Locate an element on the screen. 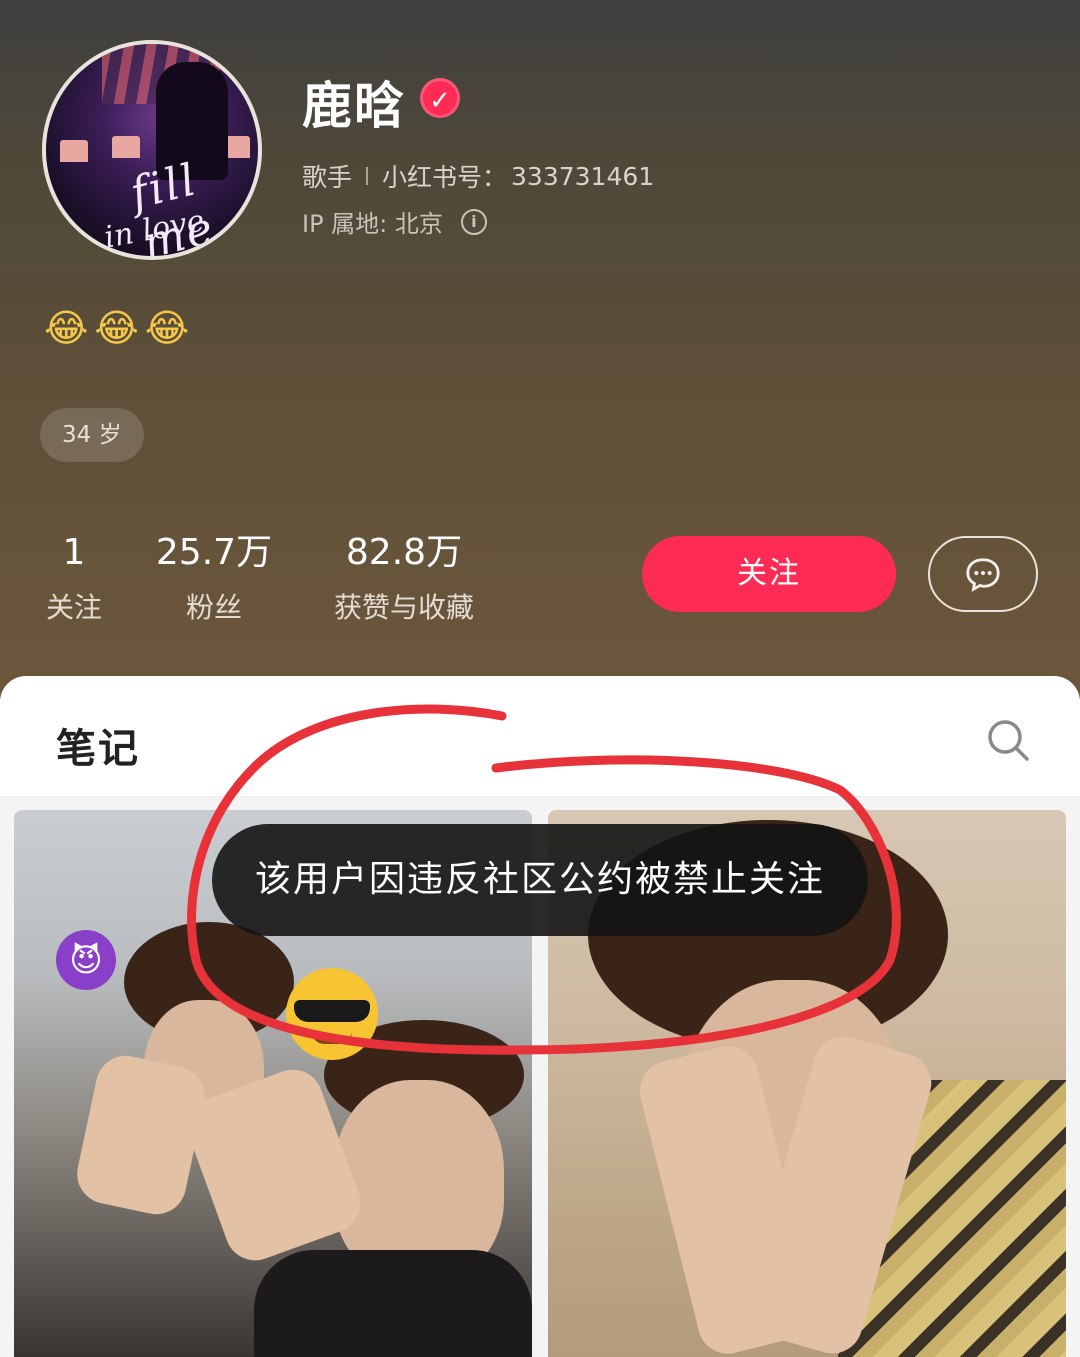  chat-bubble-icon is located at coordinates (983, 575).